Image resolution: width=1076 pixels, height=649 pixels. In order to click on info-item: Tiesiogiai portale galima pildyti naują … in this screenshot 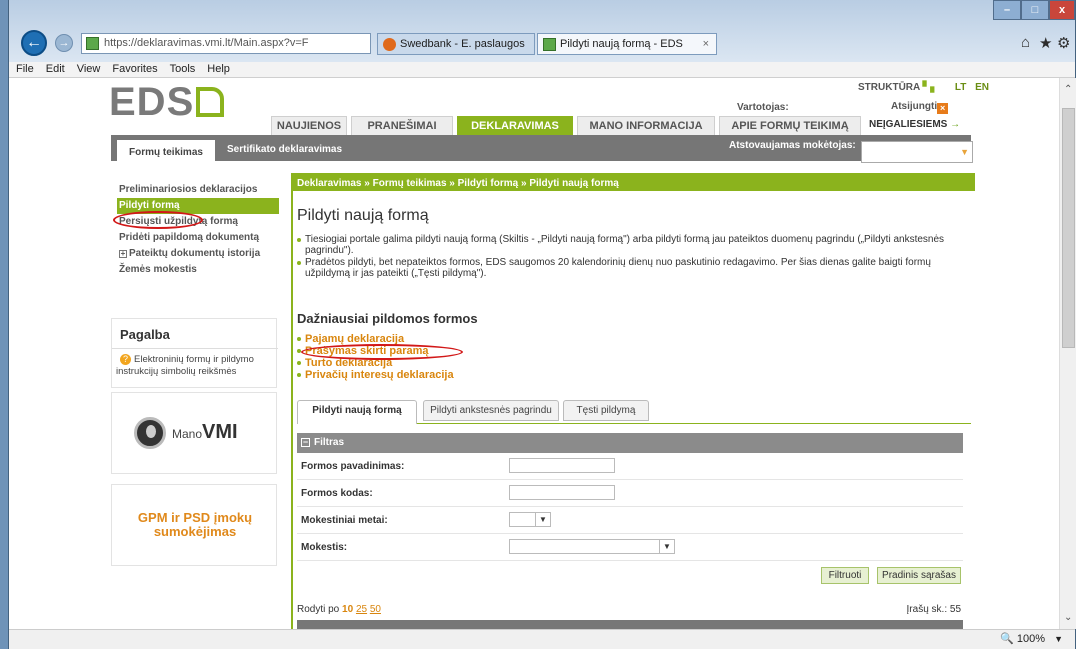, I will do `click(629, 245)`.